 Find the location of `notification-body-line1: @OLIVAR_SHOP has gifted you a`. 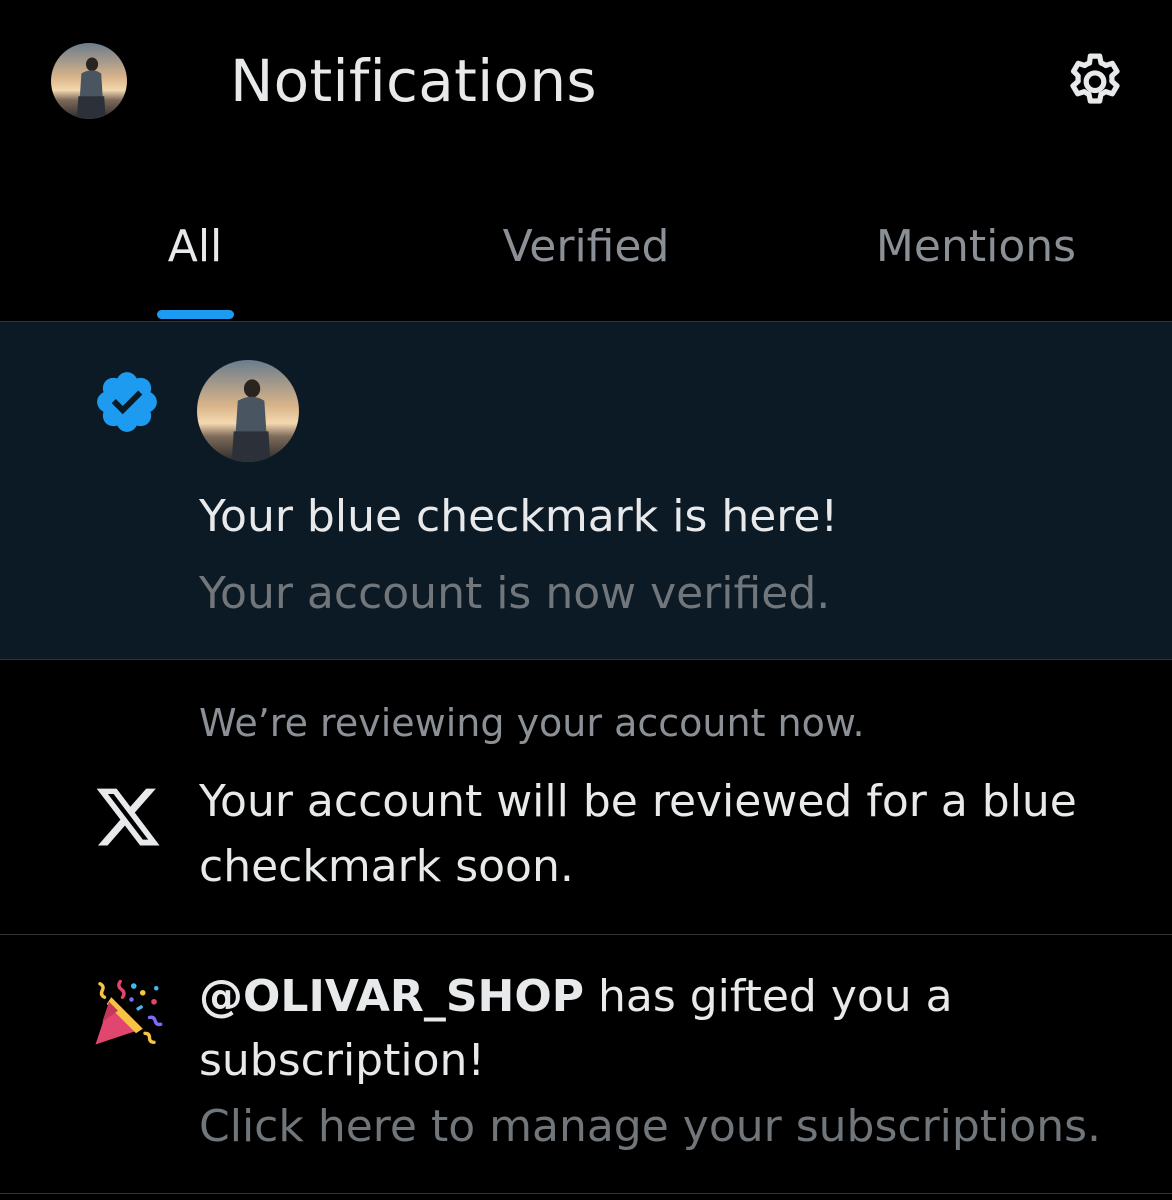

notification-body-line1: @OLIVAR_SHOP has gifted you a is located at coordinates (576, 997).